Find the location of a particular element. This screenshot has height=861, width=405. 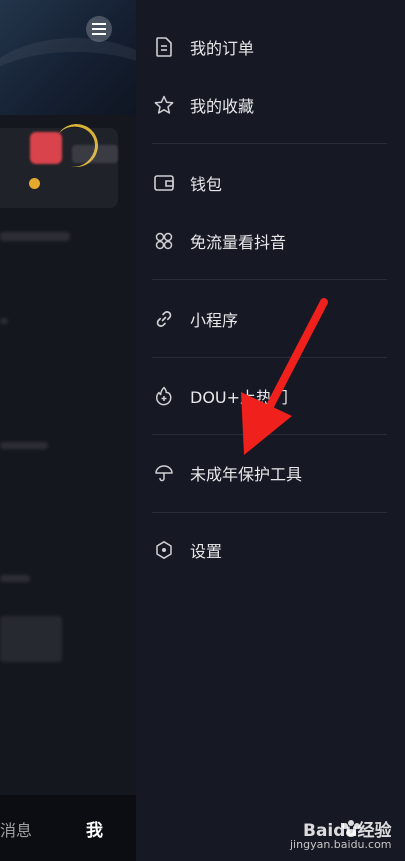

menu-item-label: 未成年保护工具 is located at coordinates (246, 474).